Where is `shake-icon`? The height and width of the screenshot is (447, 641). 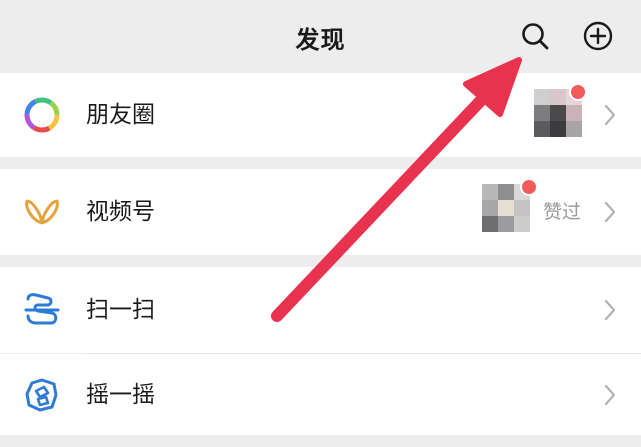 shake-icon is located at coordinates (41, 395).